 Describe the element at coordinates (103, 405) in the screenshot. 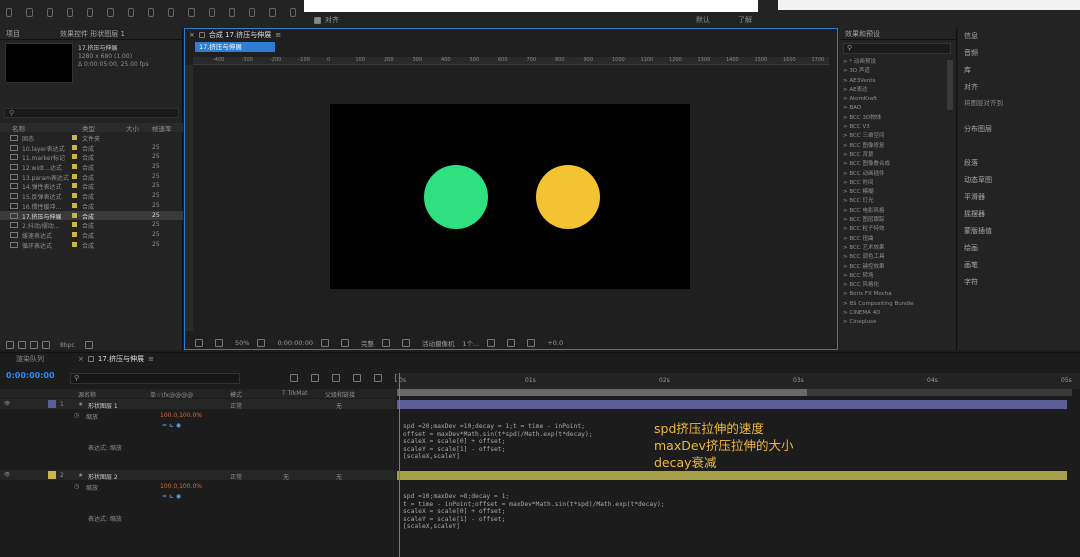

I see `layer-name: 形状图层 1` at that location.